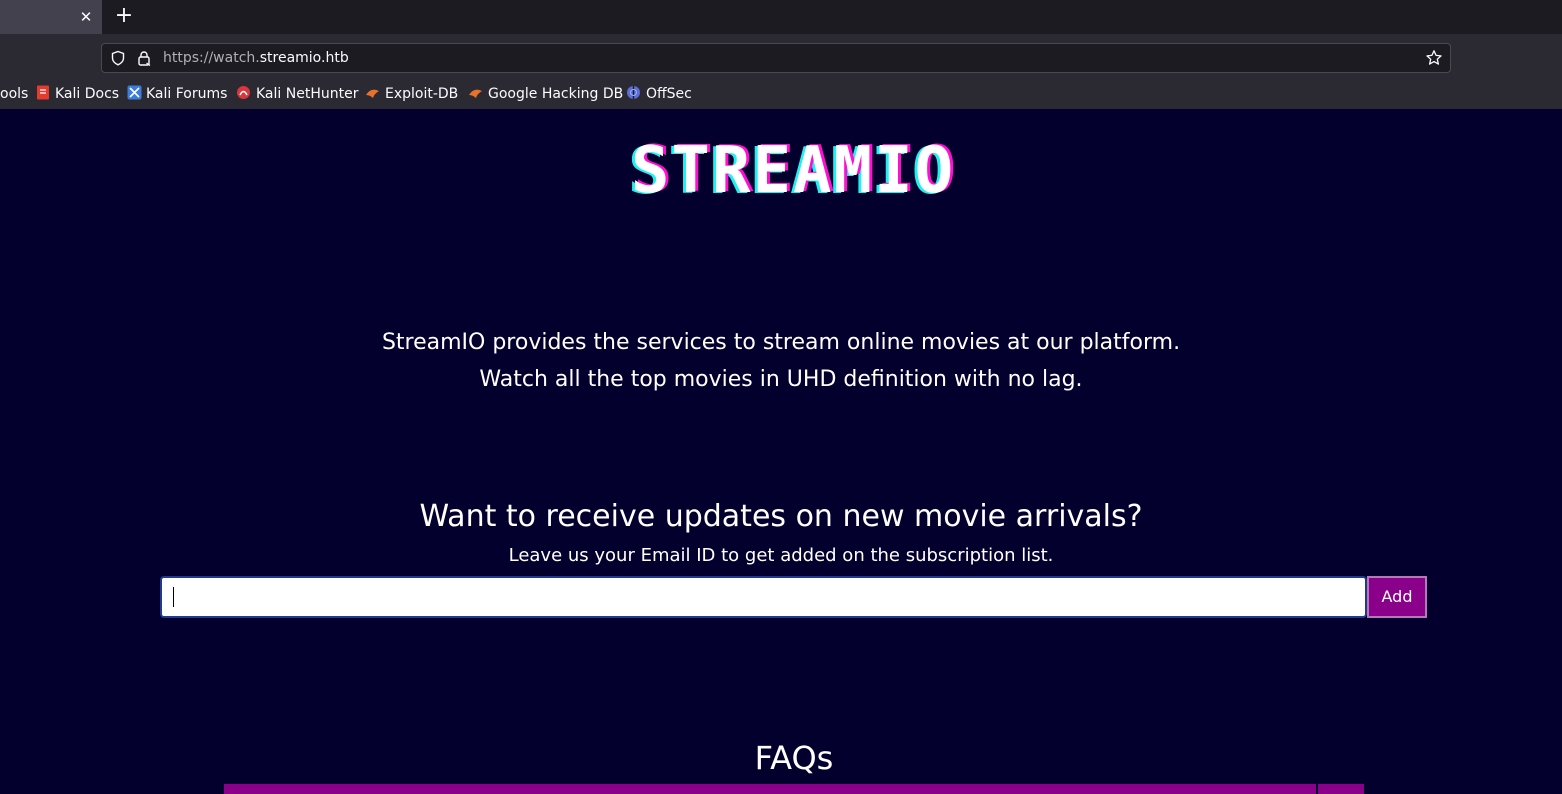 The image size is (1562, 794). What do you see at coordinates (307, 94) in the screenshot?
I see `bookmark-kali-nethunter: Kali NetHunter` at bounding box center [307, 94].